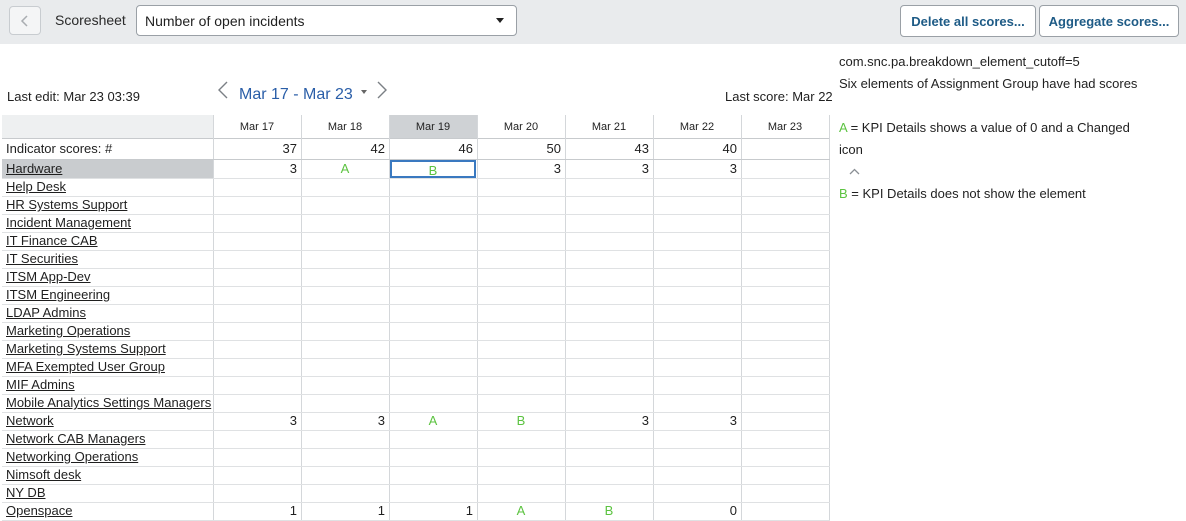 The image size is (1186, 521). Describe the element at coordinates (257, 127) in the screenshot. I see `column-header: Mar 17` at that location.